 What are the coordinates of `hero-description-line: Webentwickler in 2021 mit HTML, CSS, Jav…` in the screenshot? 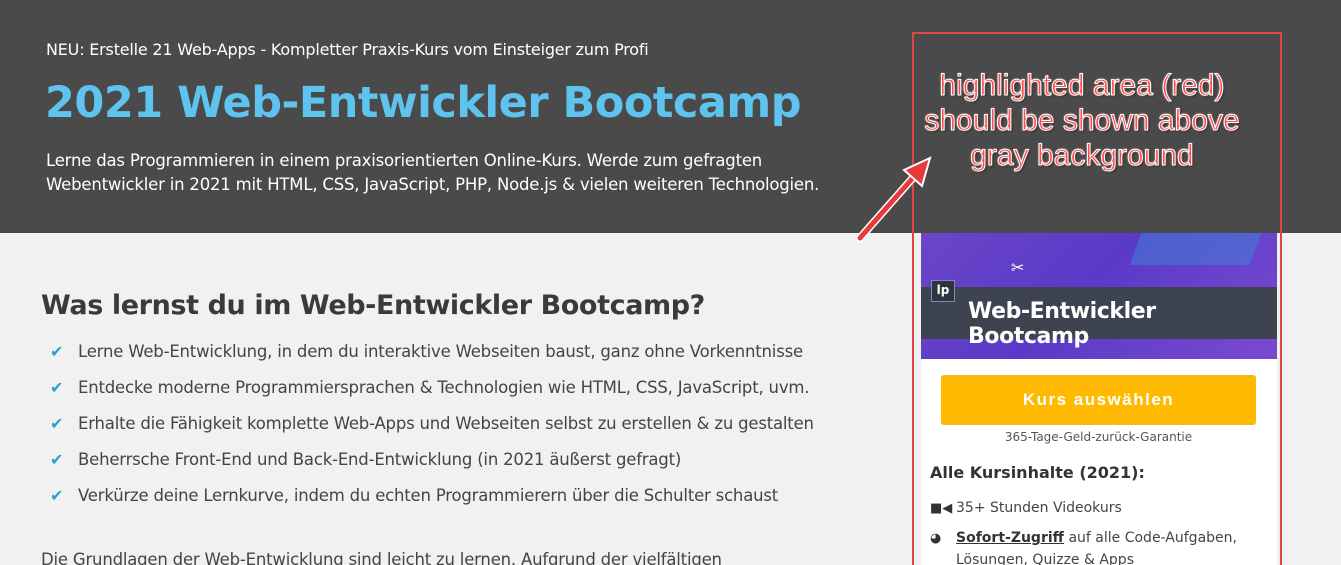 It's located at (433, 184).